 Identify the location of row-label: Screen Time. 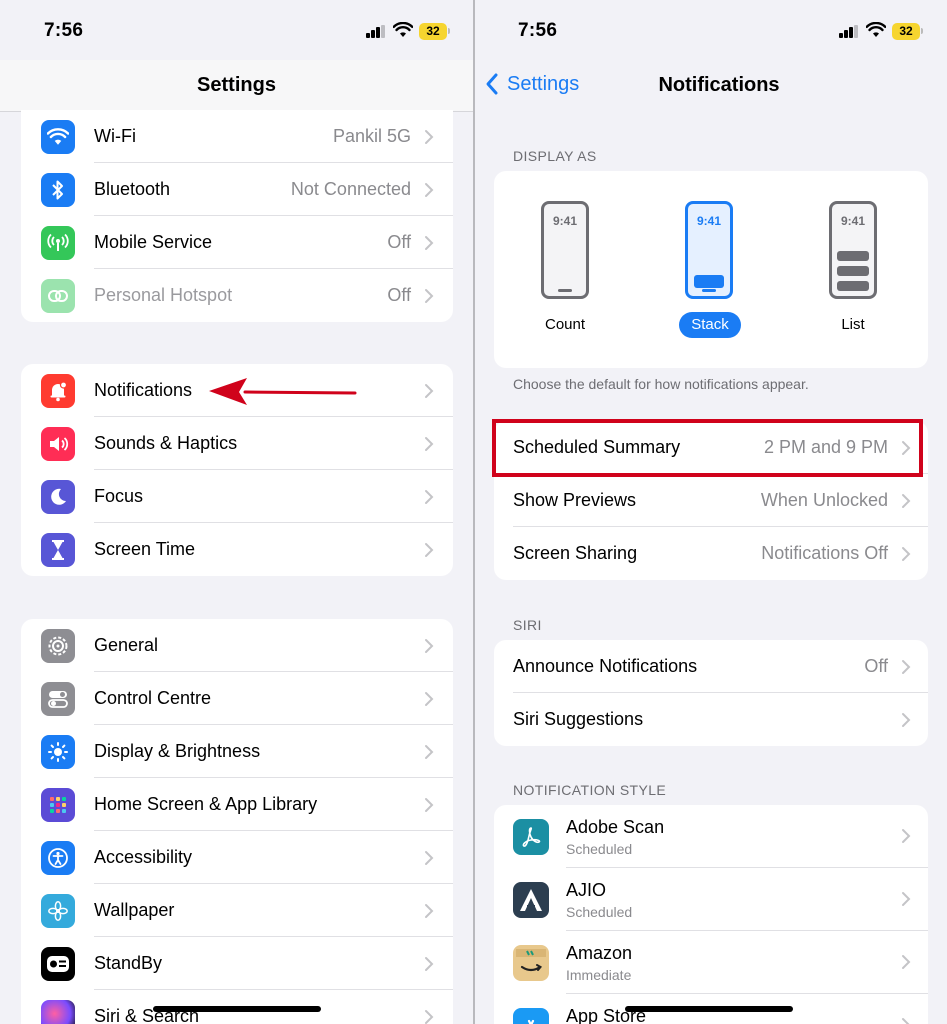
(145, 549).